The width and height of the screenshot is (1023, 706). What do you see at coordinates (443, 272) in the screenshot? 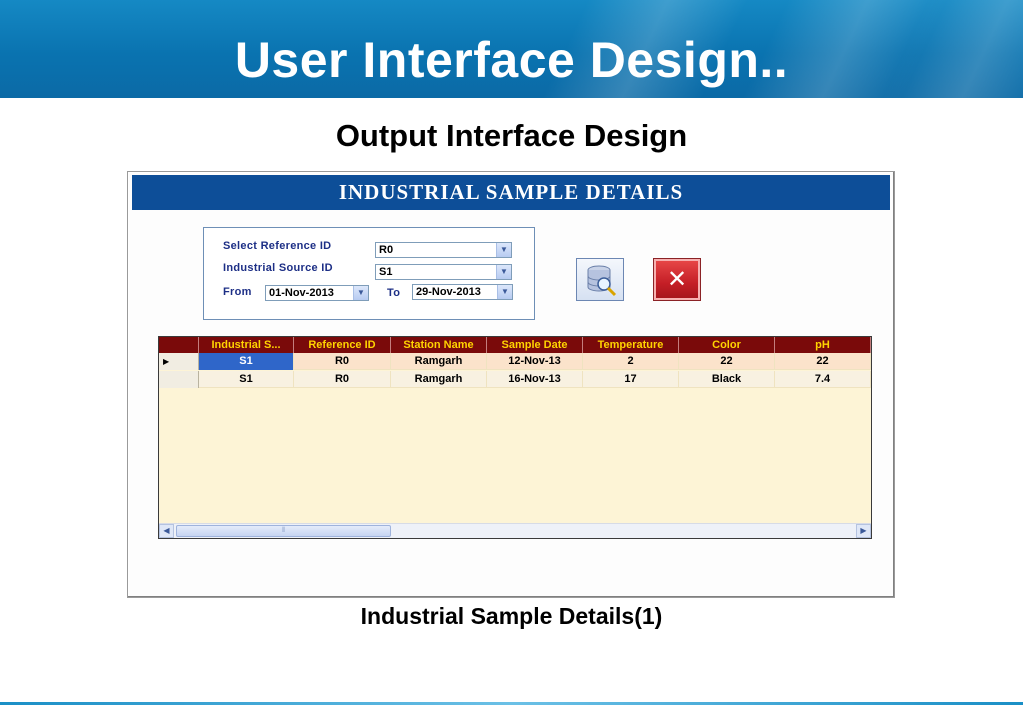
I see `source-id-select: S1 ▼` at bounding box center [443, 272].